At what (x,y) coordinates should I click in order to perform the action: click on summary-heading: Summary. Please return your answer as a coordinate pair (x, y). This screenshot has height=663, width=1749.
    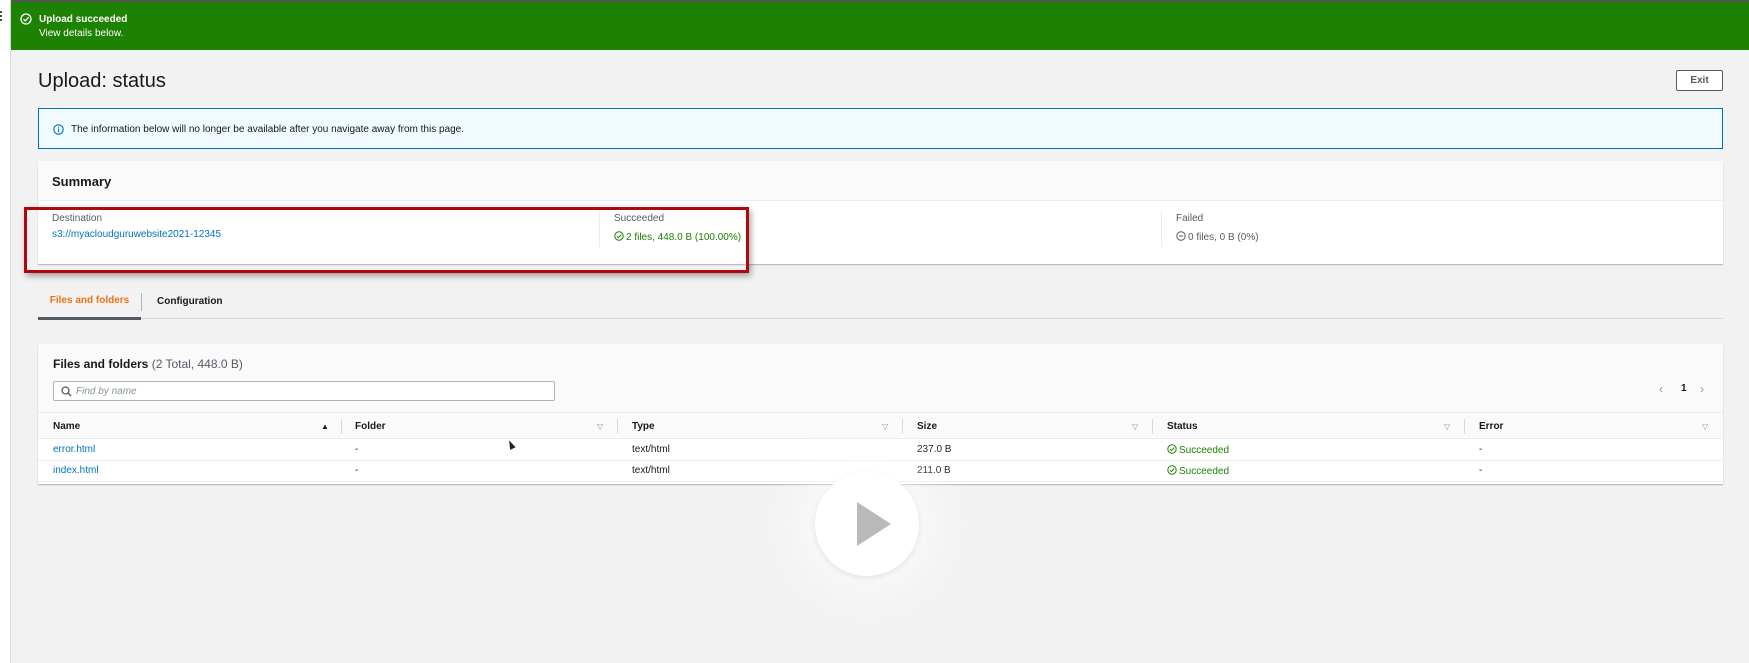
    Looking at the image, I should click on (82, 181).